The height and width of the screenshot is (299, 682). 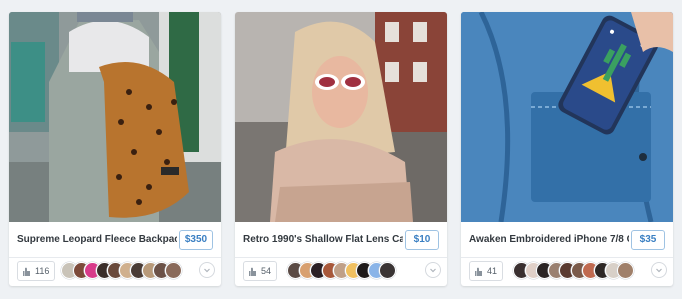 I want to click on like-button: 54, so click(x=260, y=271).